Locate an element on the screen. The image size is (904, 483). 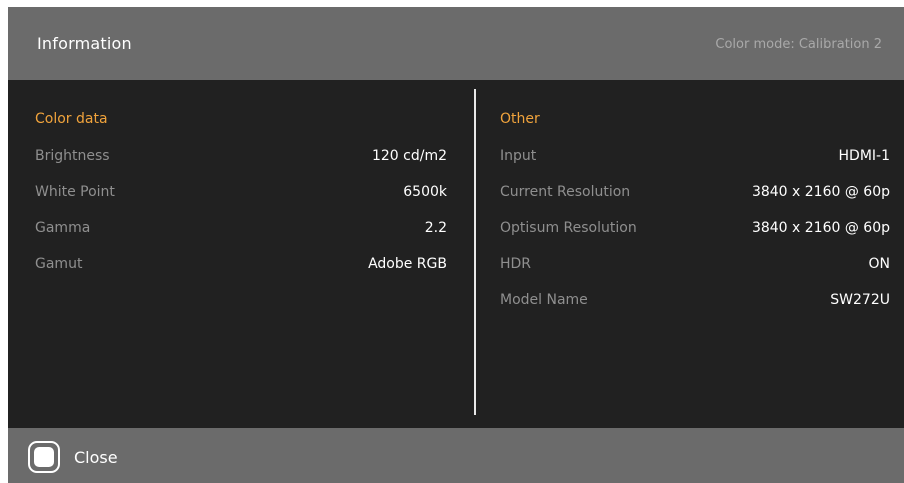
close-button: Close is located at coordinates (73, 457).